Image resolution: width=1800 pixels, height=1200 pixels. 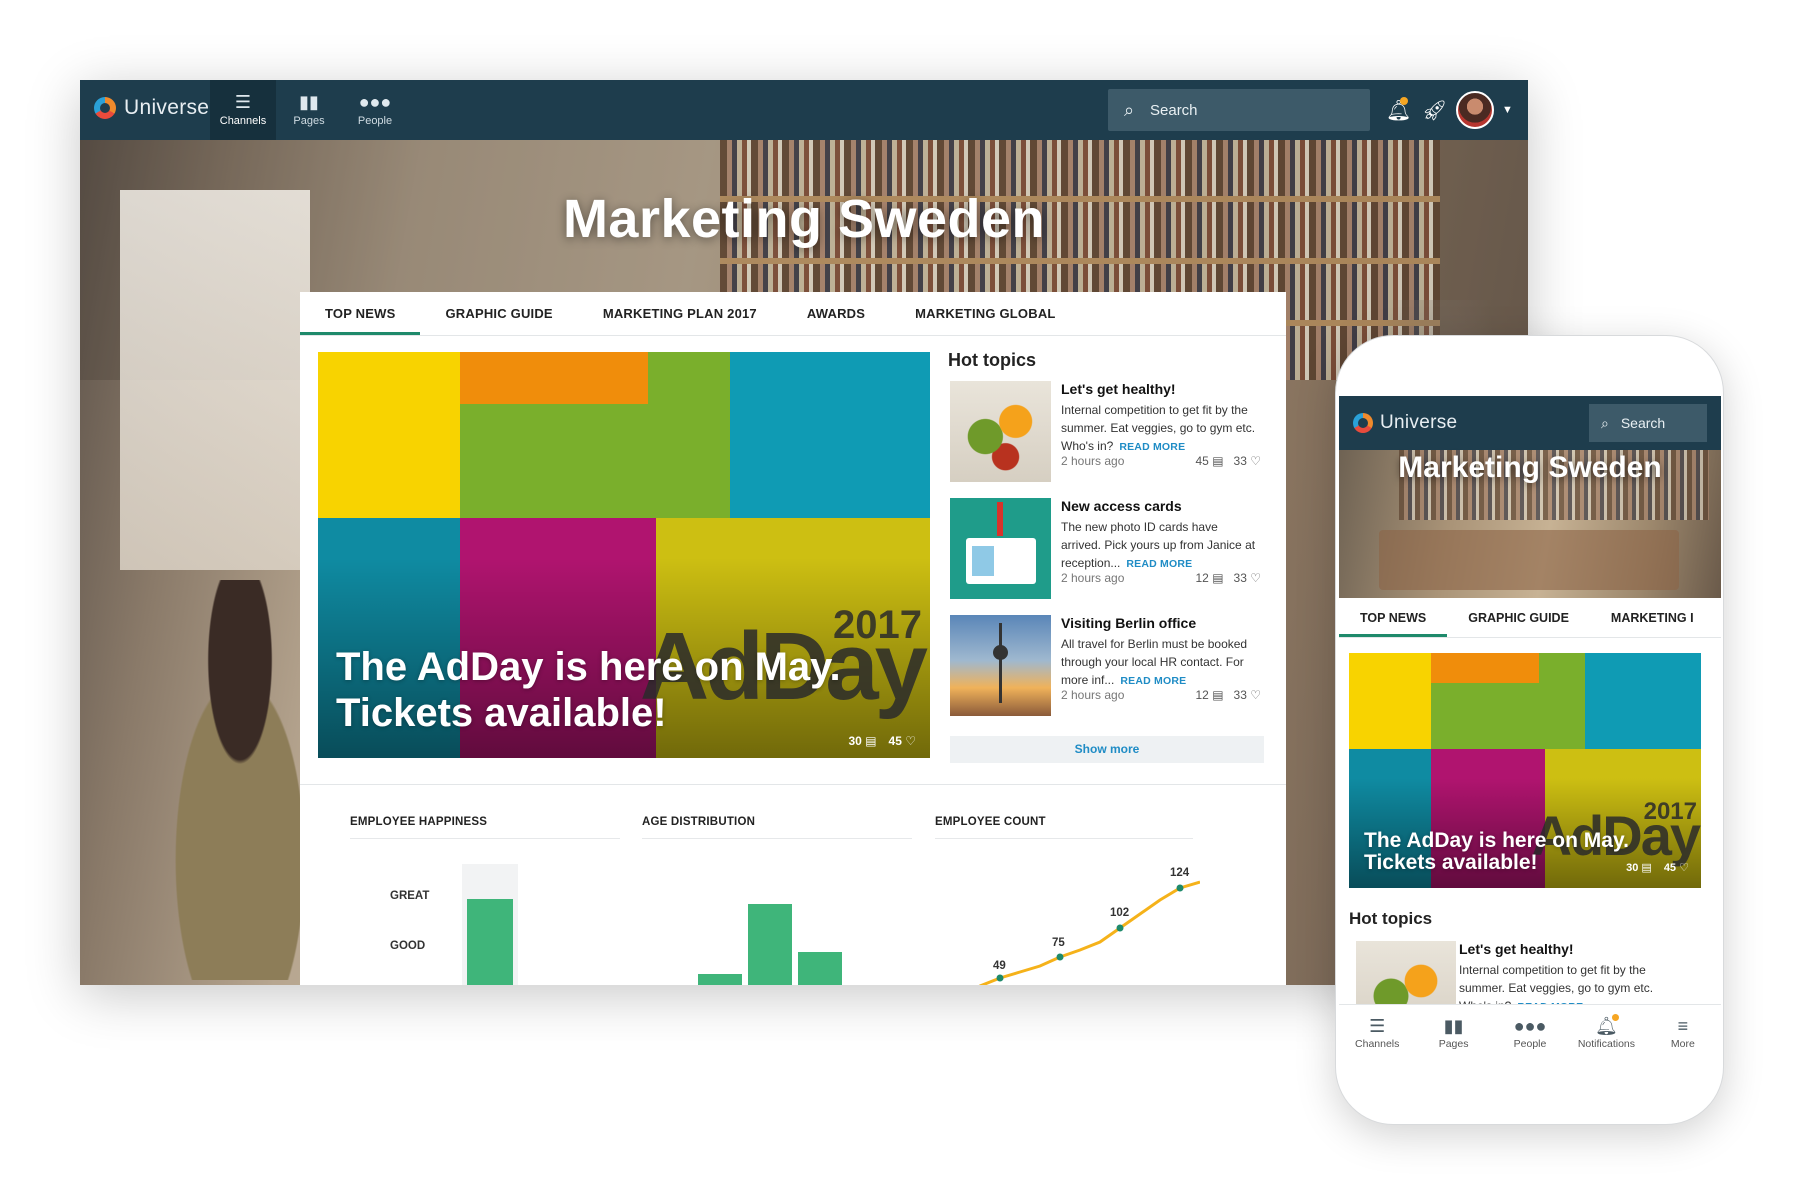 What do you see at coordinates (985, 313) in the screenshot?
I see `tab-marketing-global: MARKETING GLOBAL` at bounding box center [985, 313].